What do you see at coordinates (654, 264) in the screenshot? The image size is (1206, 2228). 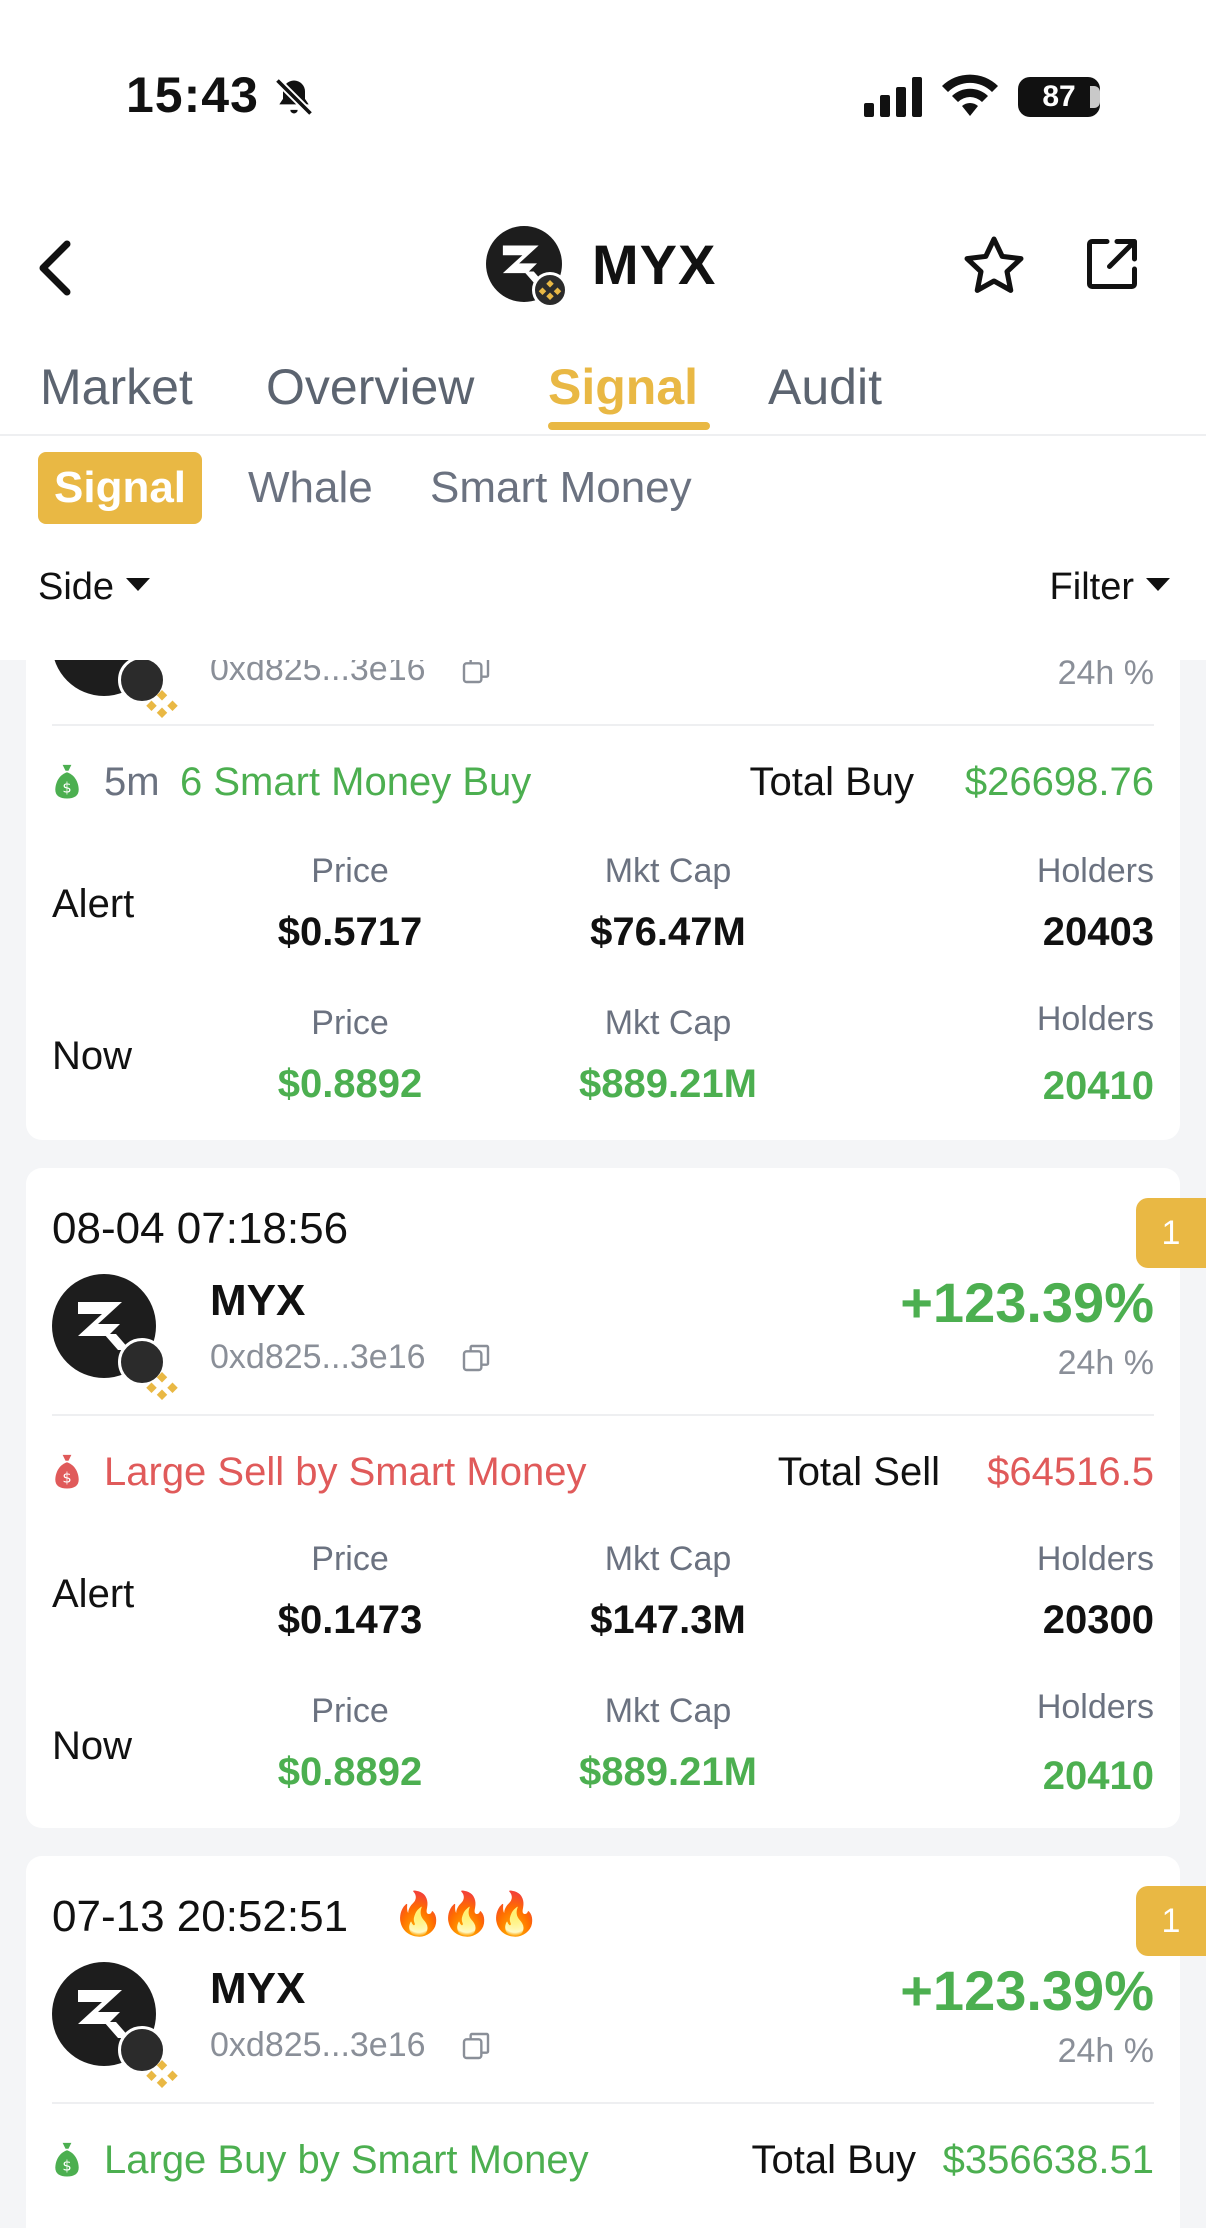 I see `page-title: MYX` at bounding box center [654, 264].